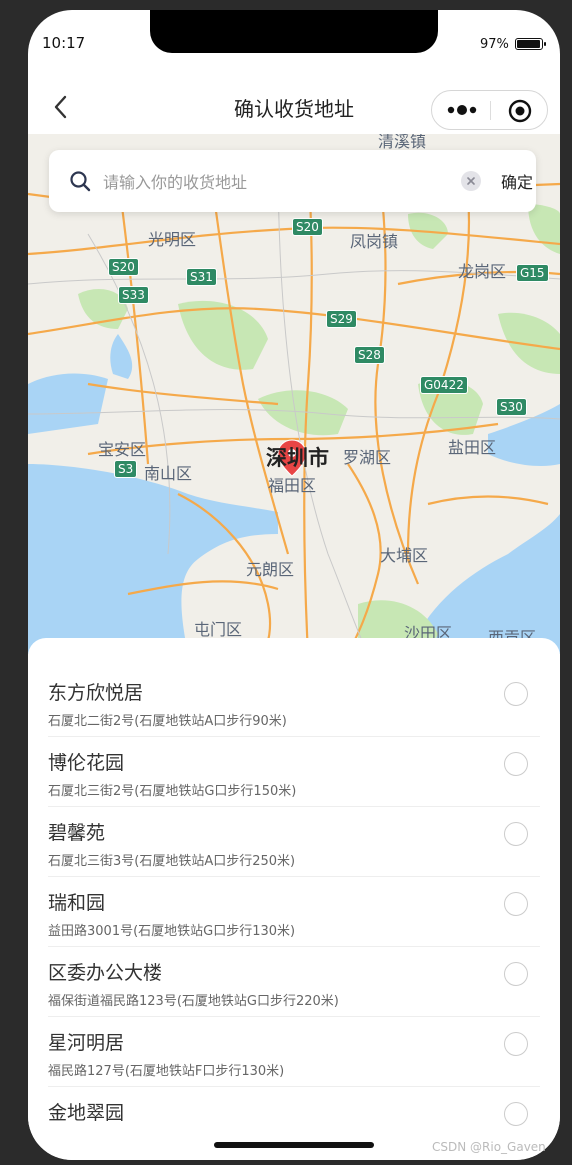  I want to click on map-city-label: 深圳市, so click(297, 458).